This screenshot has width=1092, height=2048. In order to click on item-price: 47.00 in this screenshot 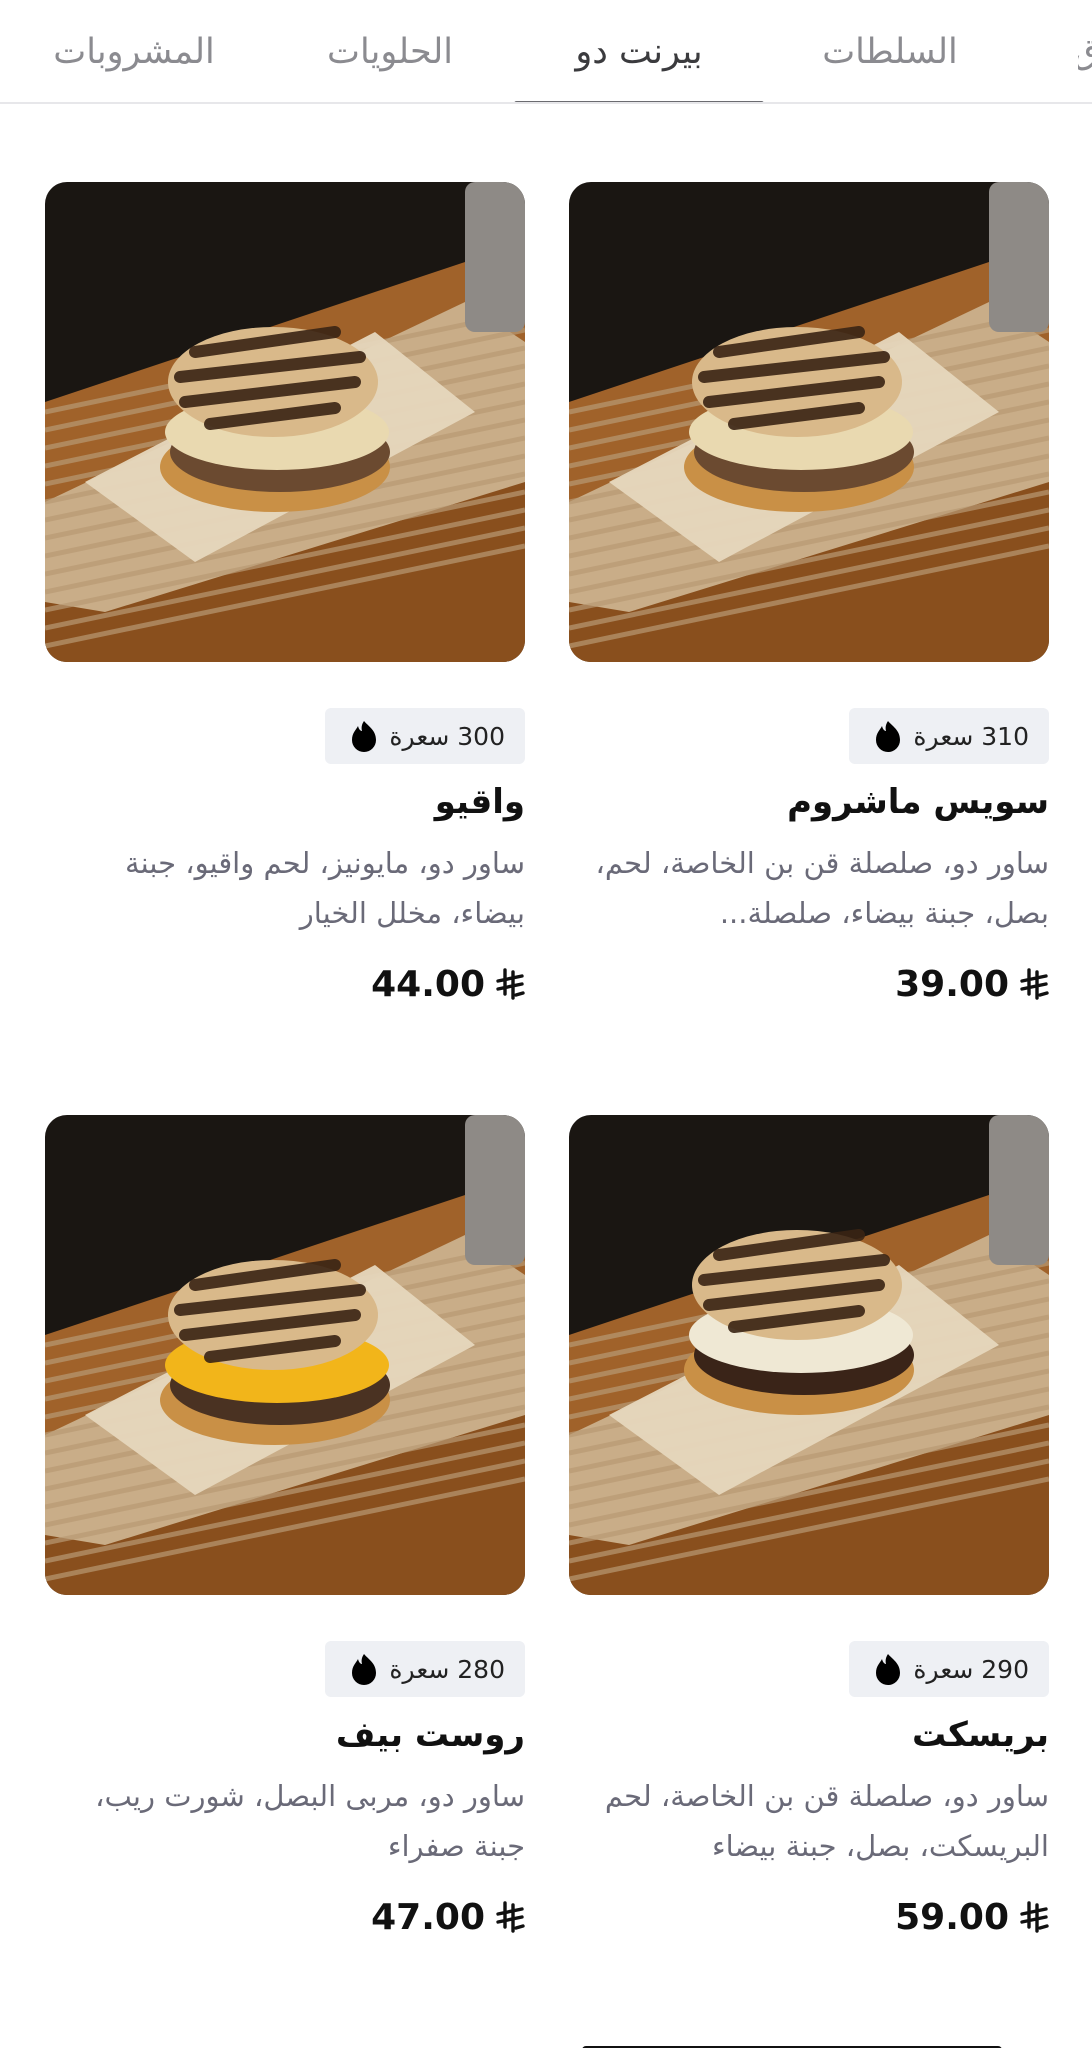, I will do `click(448, 1917)`.